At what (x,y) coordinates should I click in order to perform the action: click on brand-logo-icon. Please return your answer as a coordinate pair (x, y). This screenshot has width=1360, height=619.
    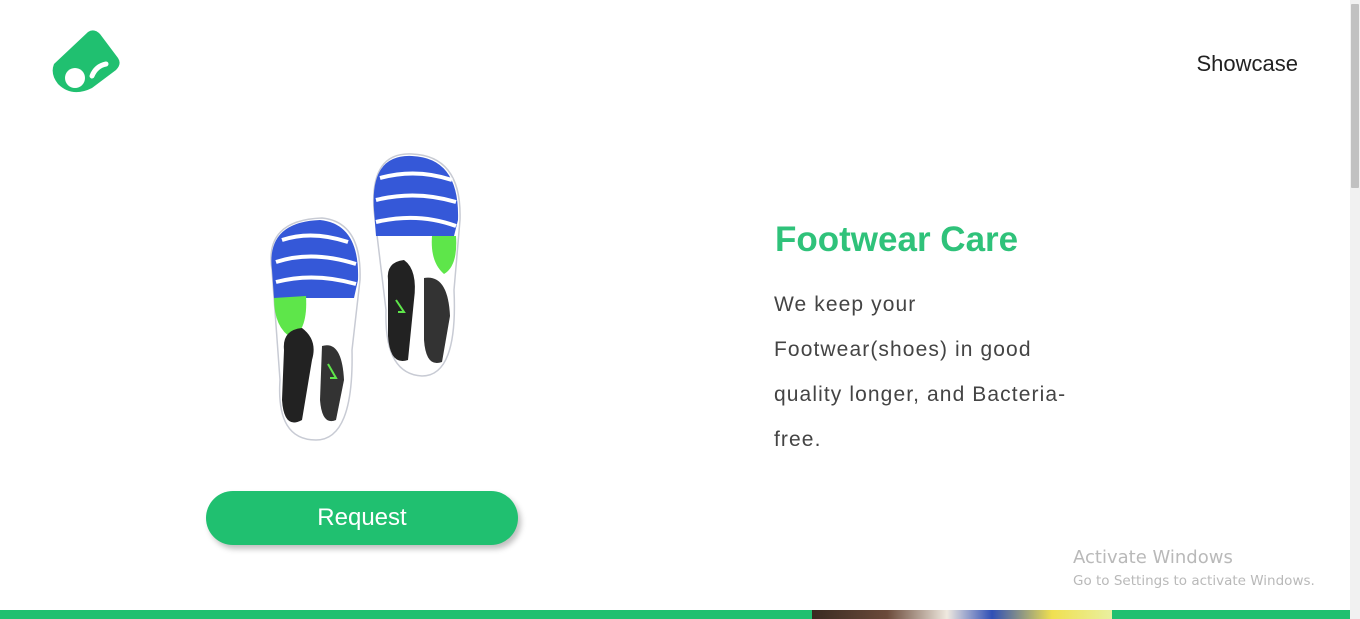
    Looking at the image, I should click on (85, 62).